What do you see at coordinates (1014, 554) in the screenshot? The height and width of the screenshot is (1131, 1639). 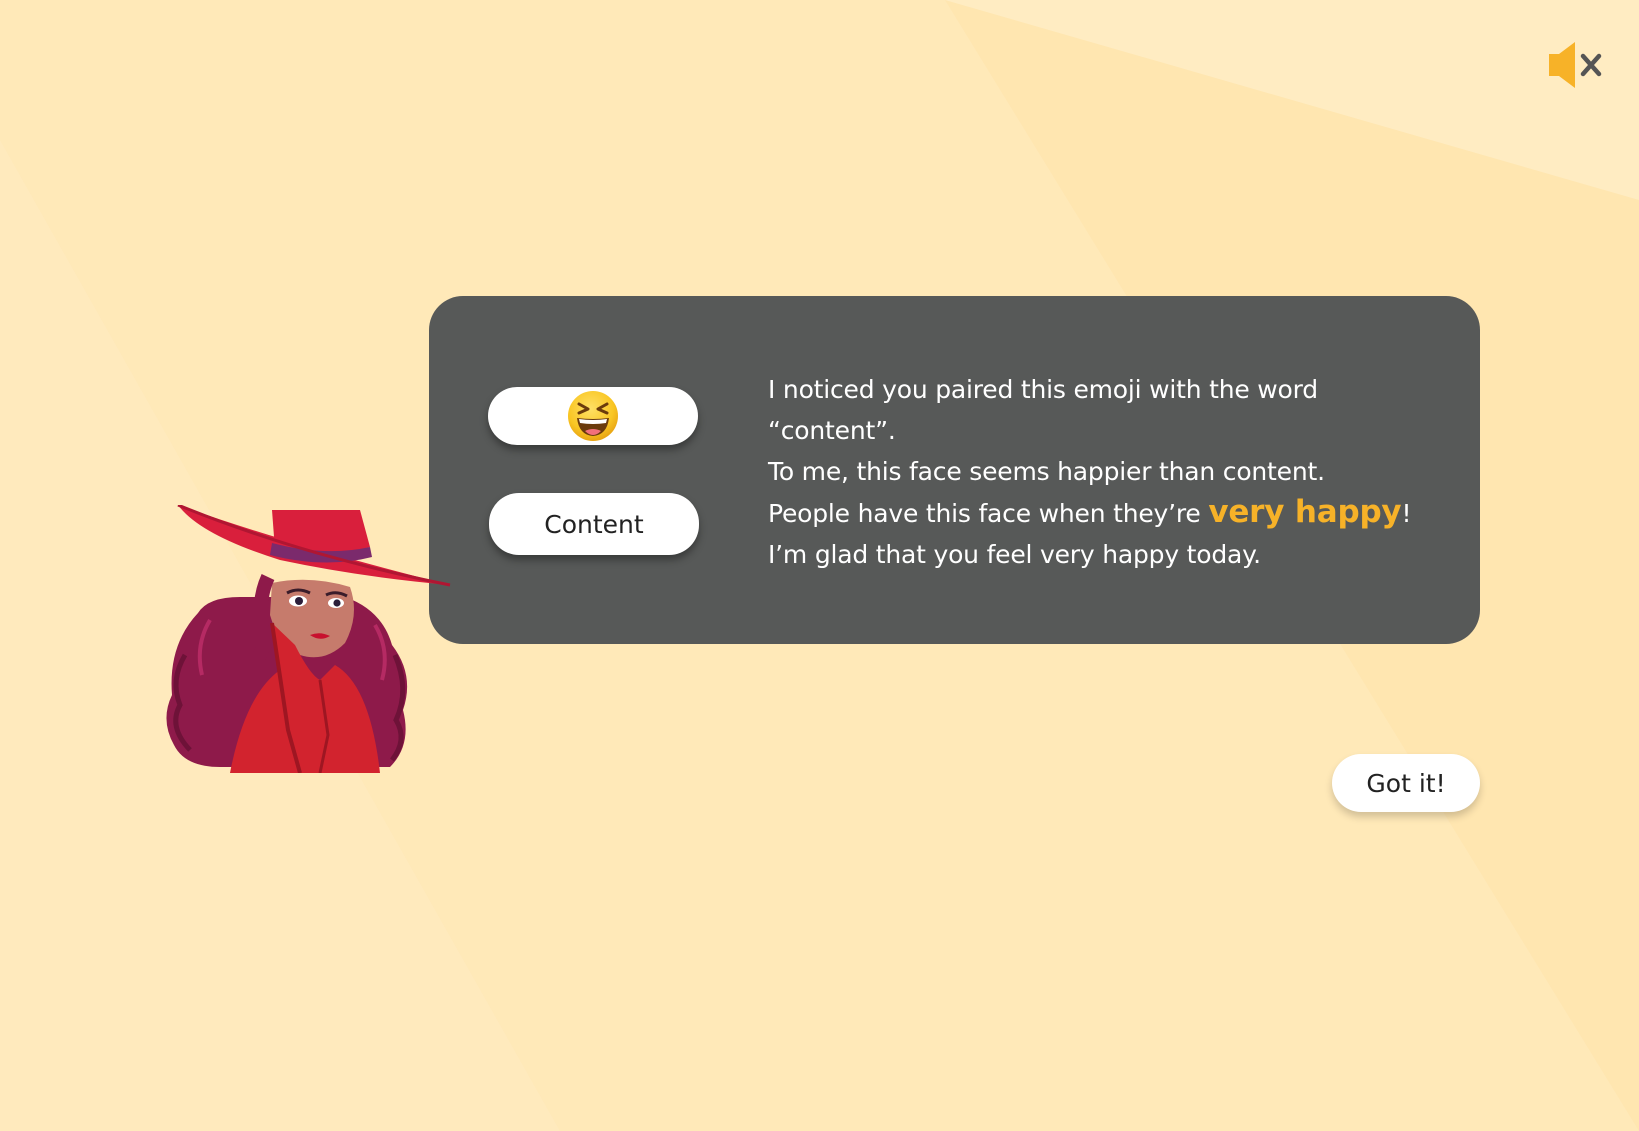 I see `message-line-4: I’m glad that you feel very happy today.` at bounding box center [1014, 554].